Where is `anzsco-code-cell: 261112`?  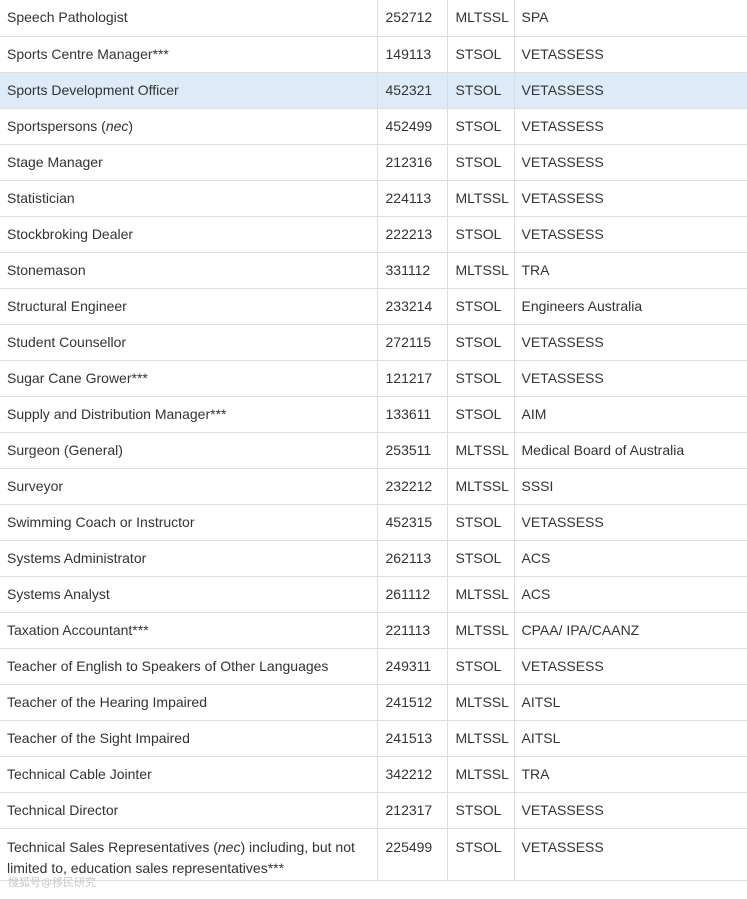
anzsco-code-cell: 261112 is located at coordinates (412, 594).